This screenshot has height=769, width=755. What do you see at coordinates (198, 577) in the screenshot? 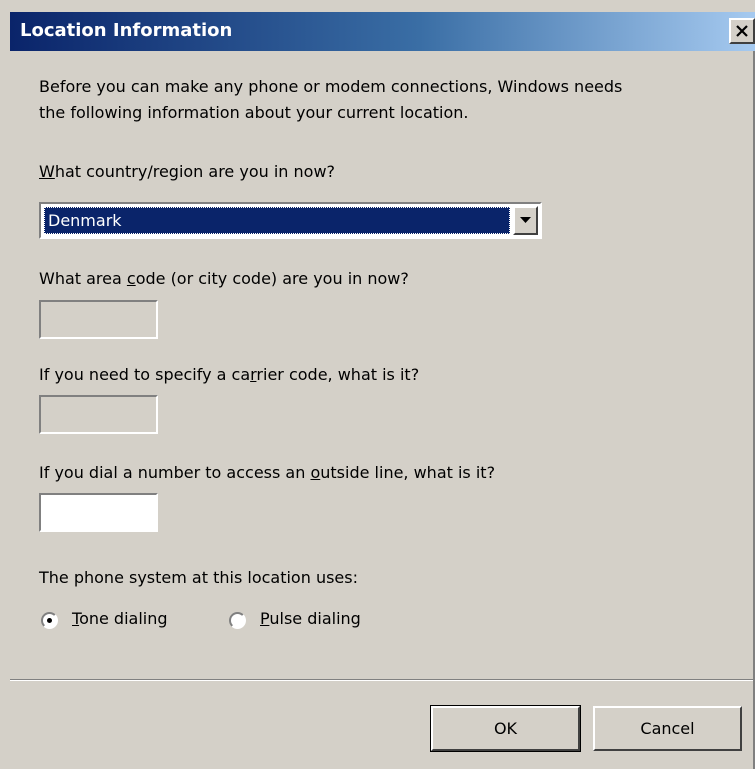
I see `phone-system-label: The phone system at this location uses:` at bounding box center [198, 577].